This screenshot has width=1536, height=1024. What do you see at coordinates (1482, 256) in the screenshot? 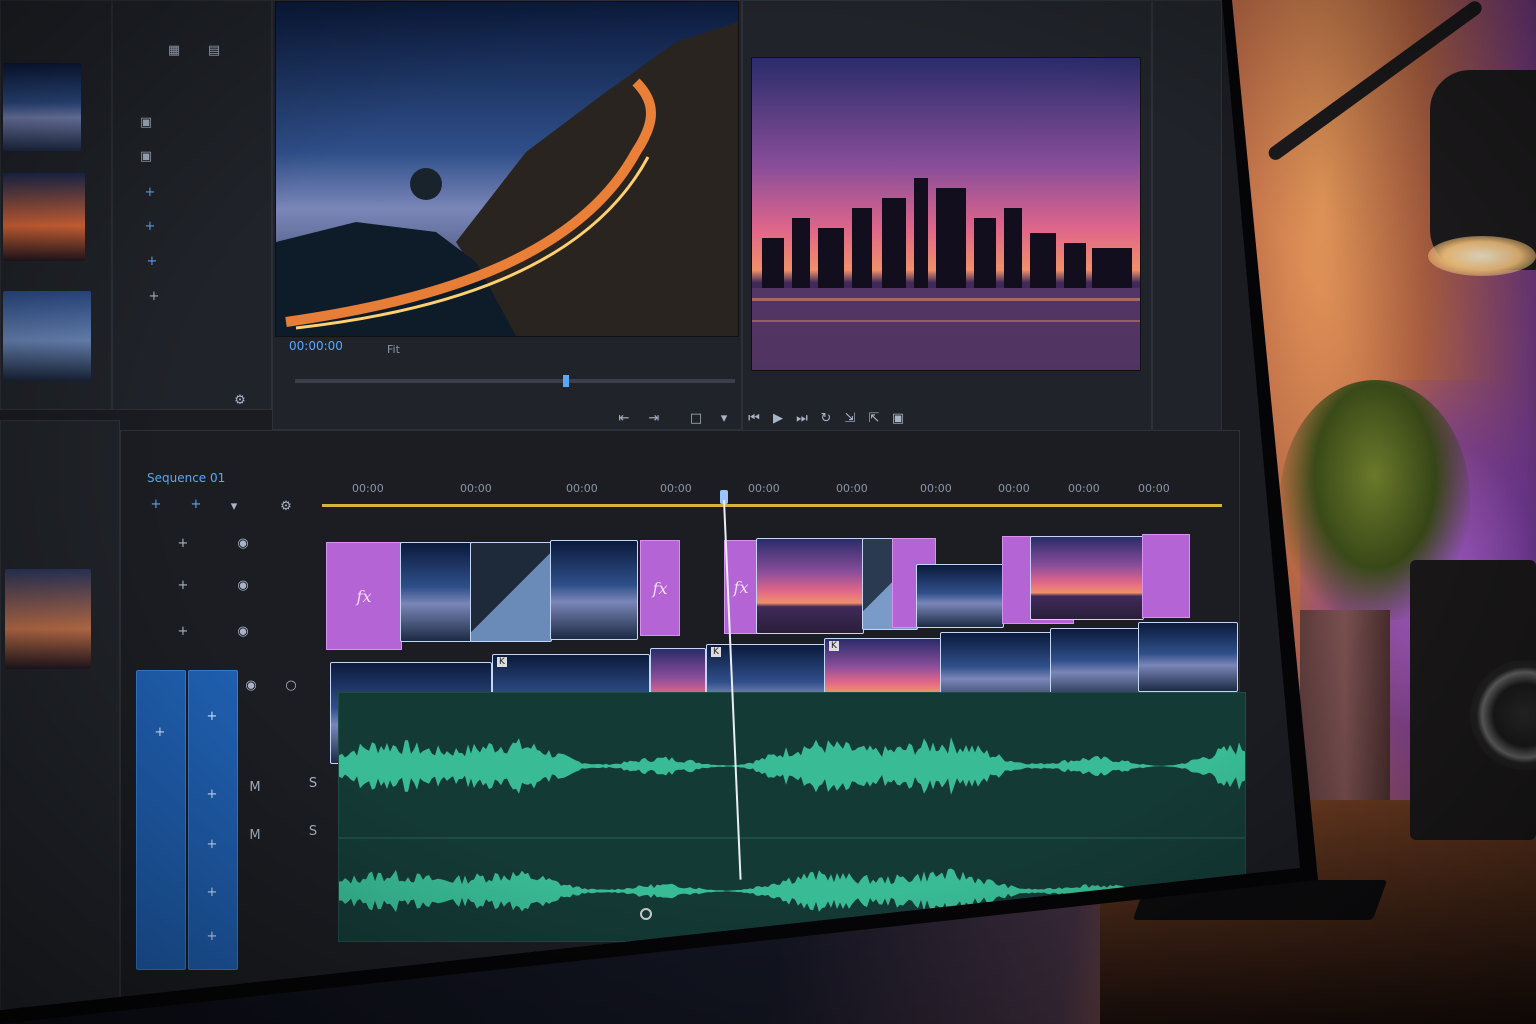
I see `lamp-bulb` at bounding box center [1482, 256].